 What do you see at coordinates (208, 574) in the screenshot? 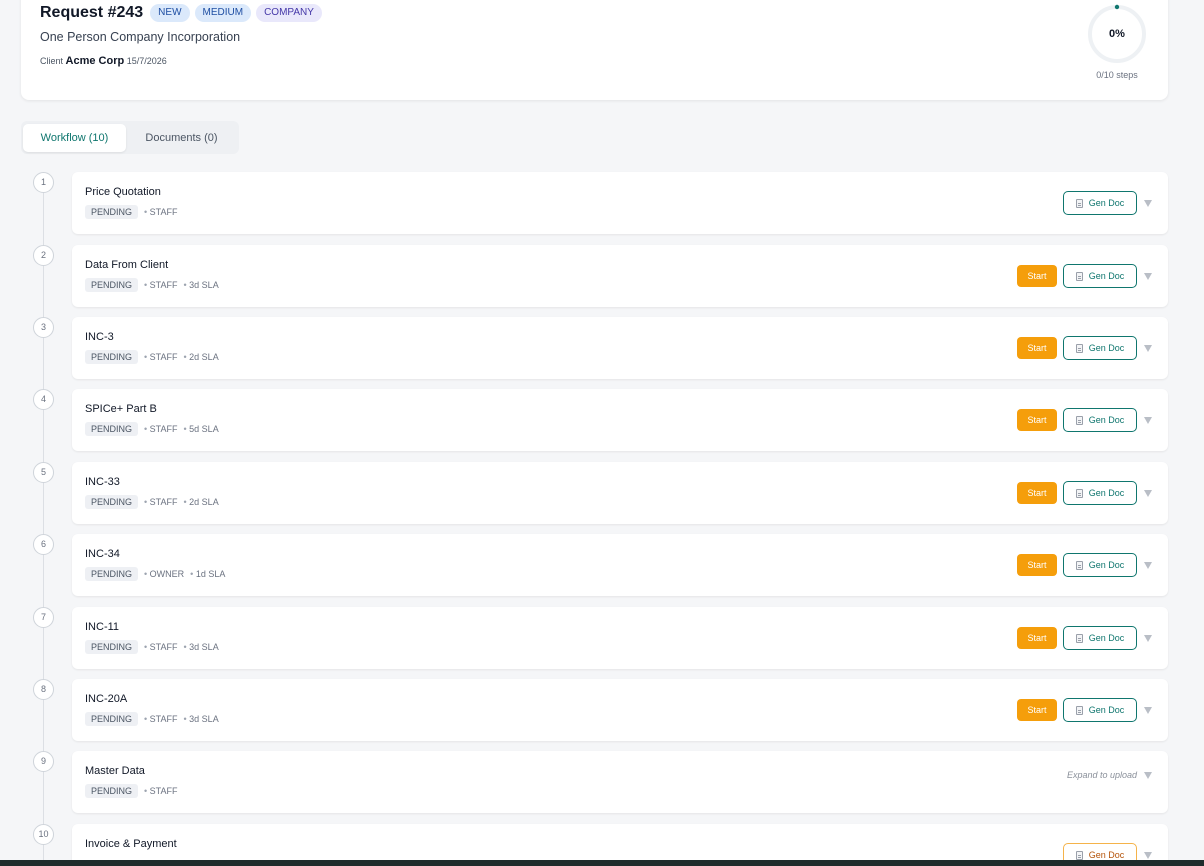
I see `step-meta-item: 1d SLA` at bounding box center [208, 574].